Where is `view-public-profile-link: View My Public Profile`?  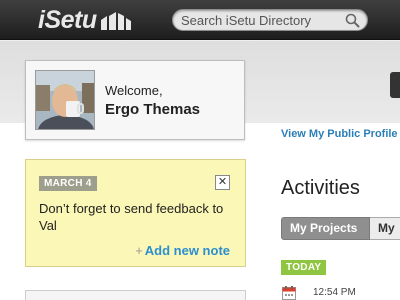 view-public-profile-link: View My Public Profile is located at coordinates (339, 134).